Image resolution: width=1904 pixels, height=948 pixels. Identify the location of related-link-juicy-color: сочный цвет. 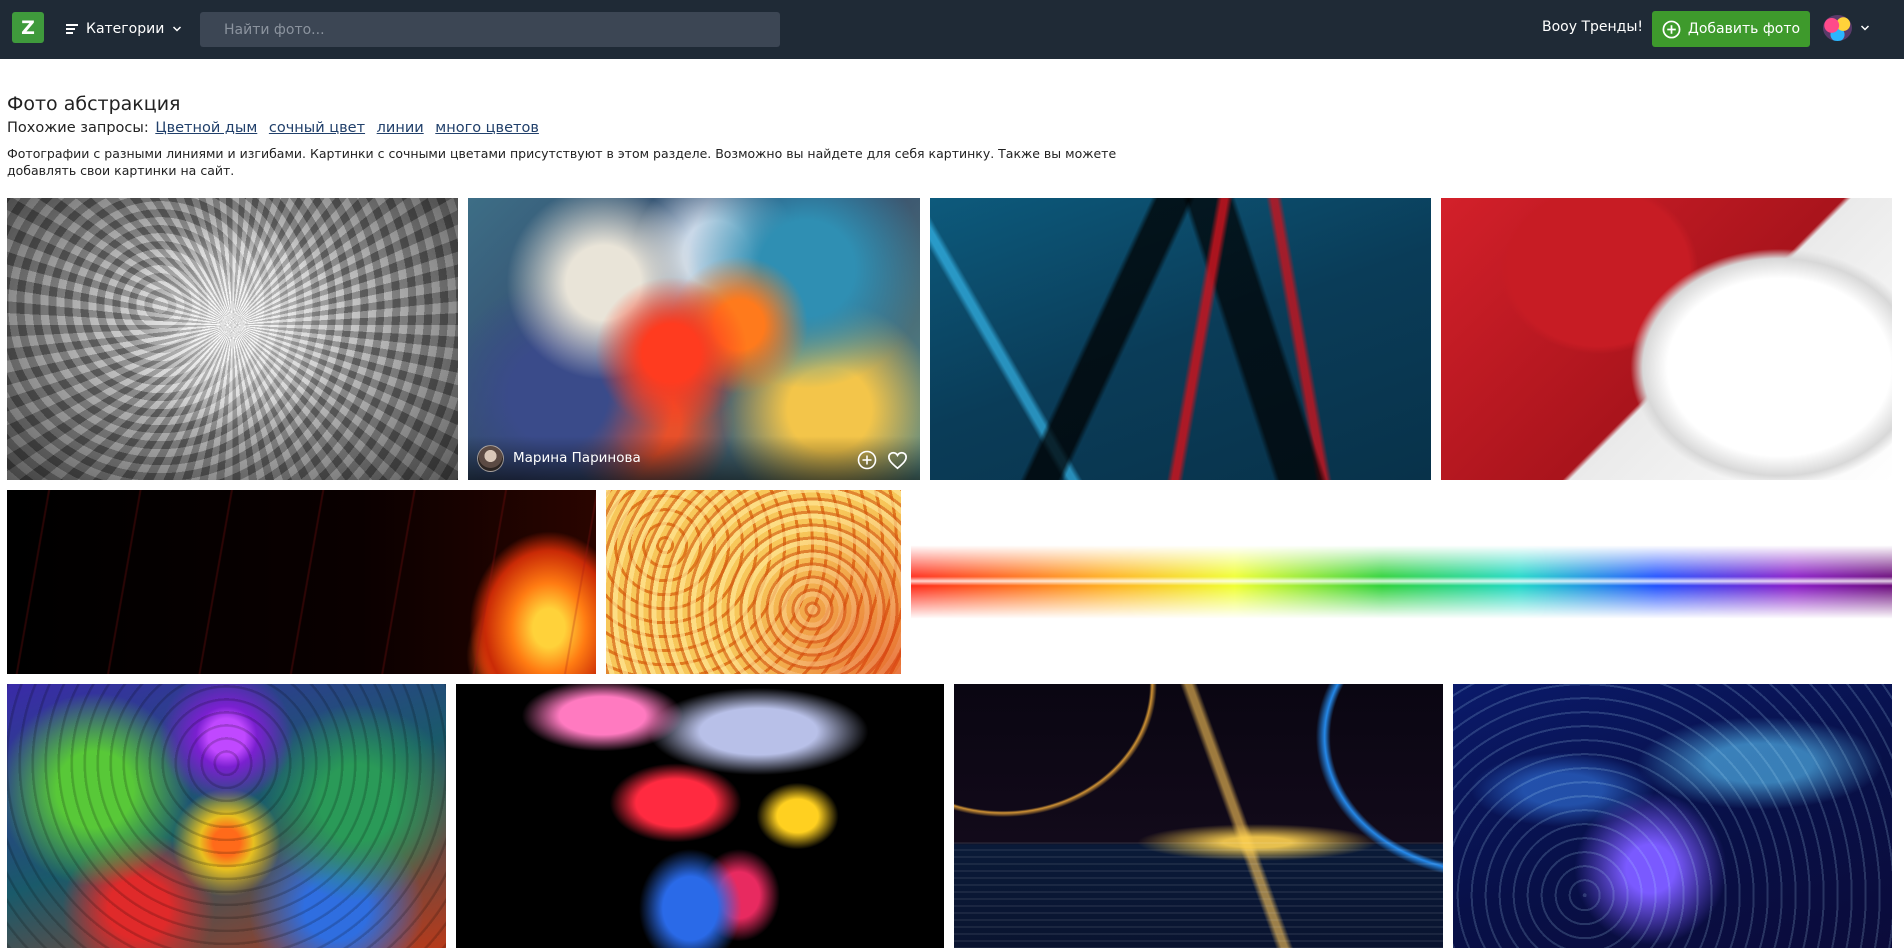
(317, 128).